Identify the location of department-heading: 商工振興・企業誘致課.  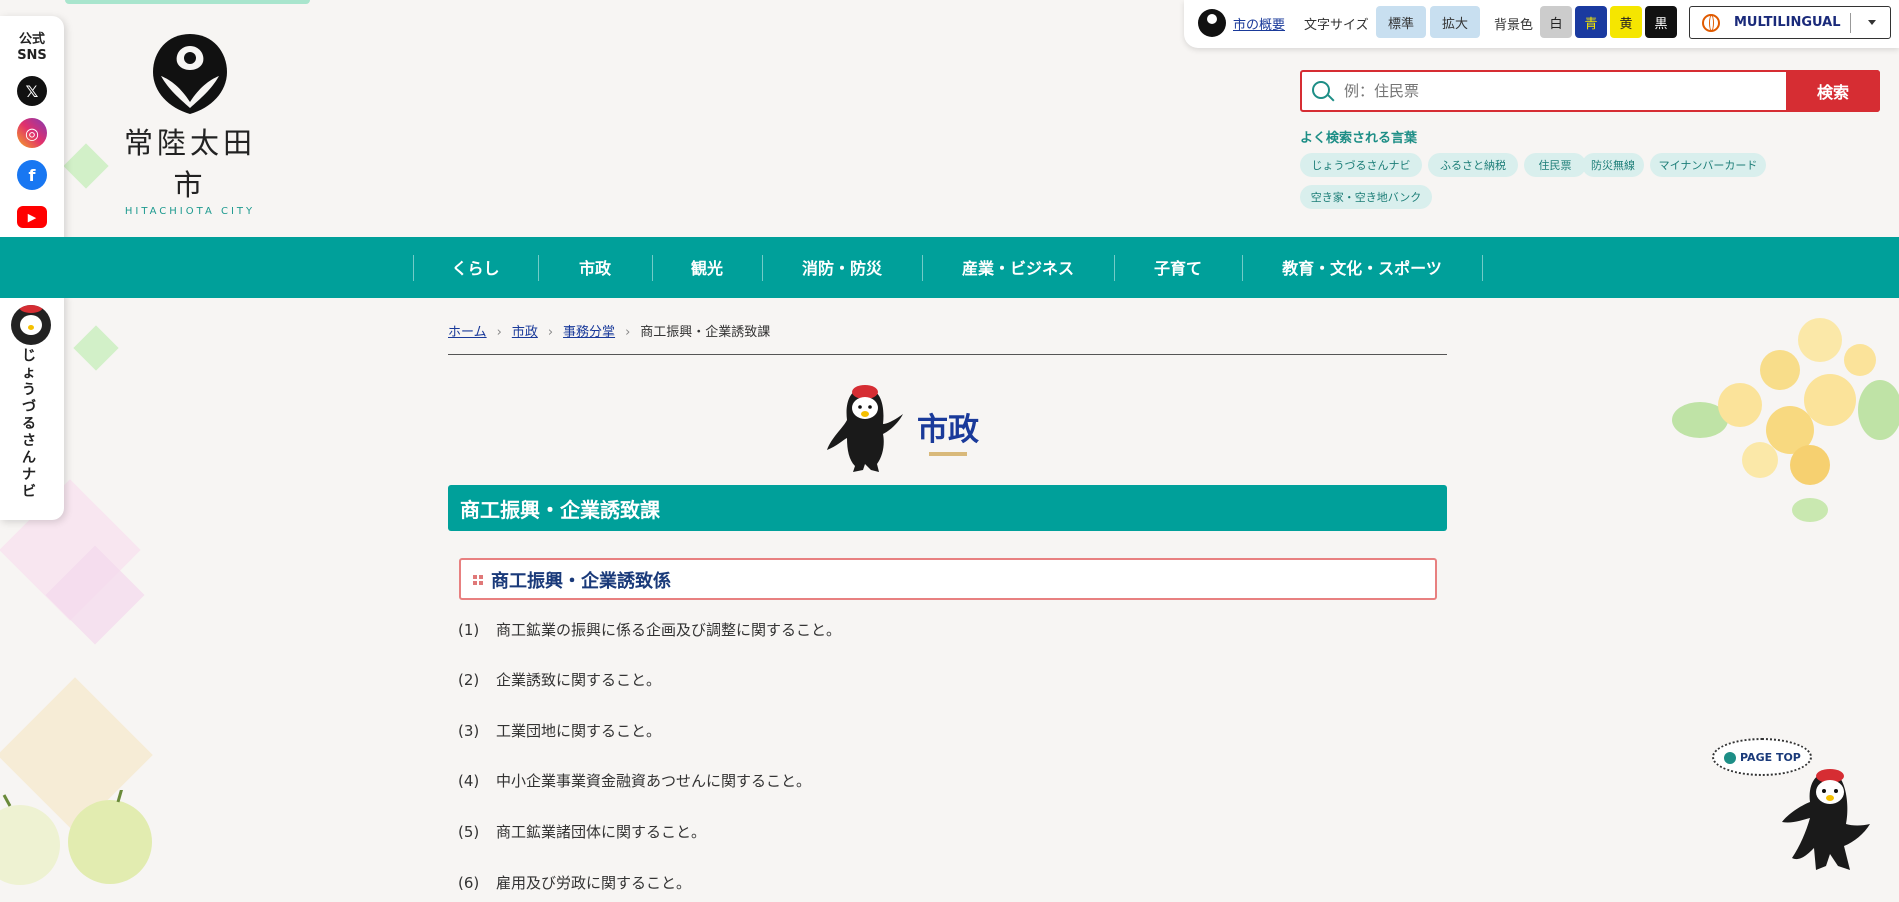
(947, 508).